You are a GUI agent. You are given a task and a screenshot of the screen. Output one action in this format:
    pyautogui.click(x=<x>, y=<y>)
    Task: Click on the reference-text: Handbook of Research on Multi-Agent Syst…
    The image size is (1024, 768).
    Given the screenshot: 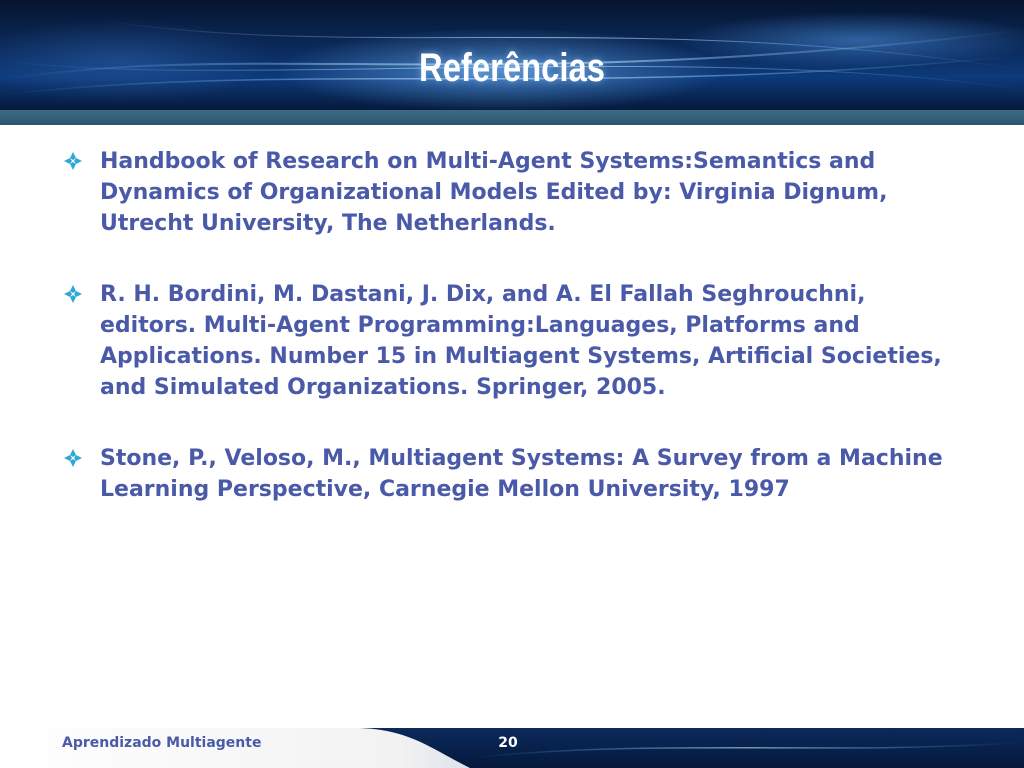 What is the action you would take?
    pyautogui.click(x=494, y=192)
    